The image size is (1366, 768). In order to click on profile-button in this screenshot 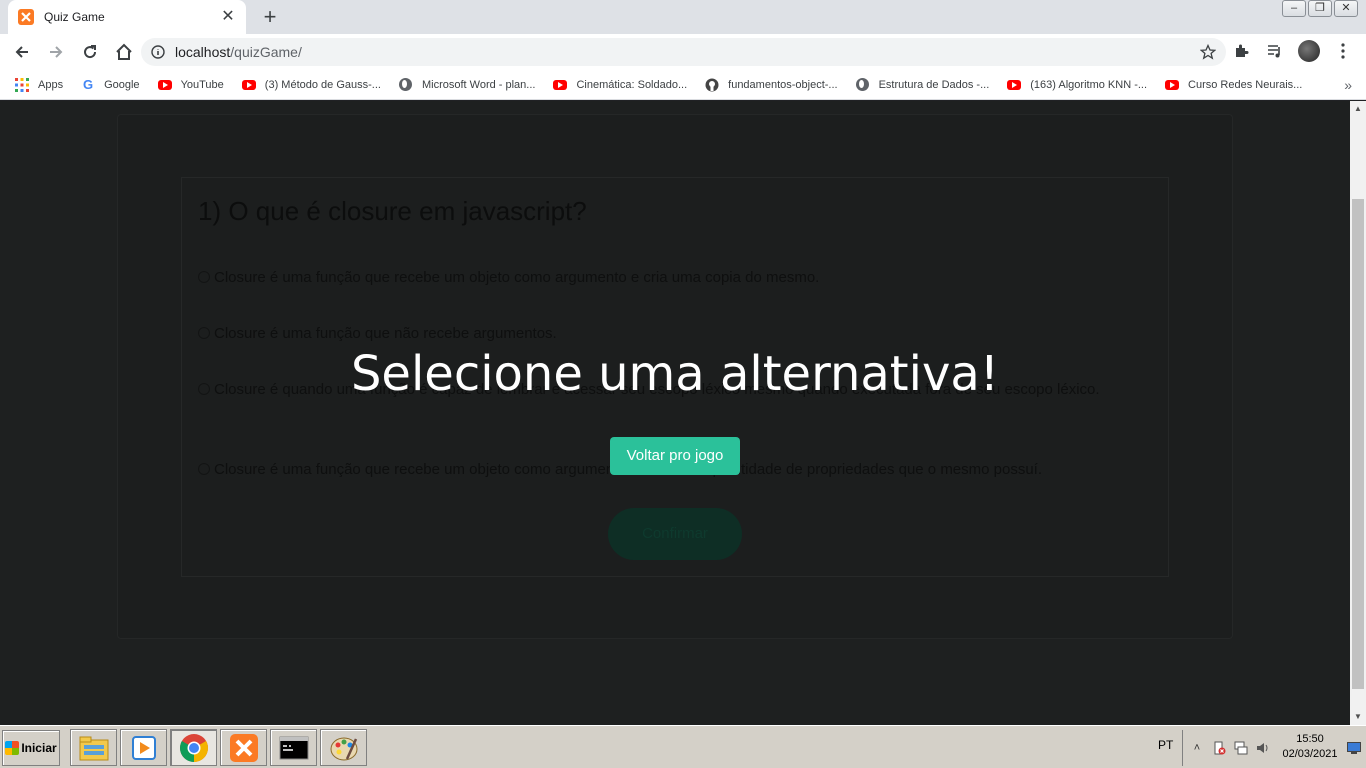, I will do `click(1309, 51)`.